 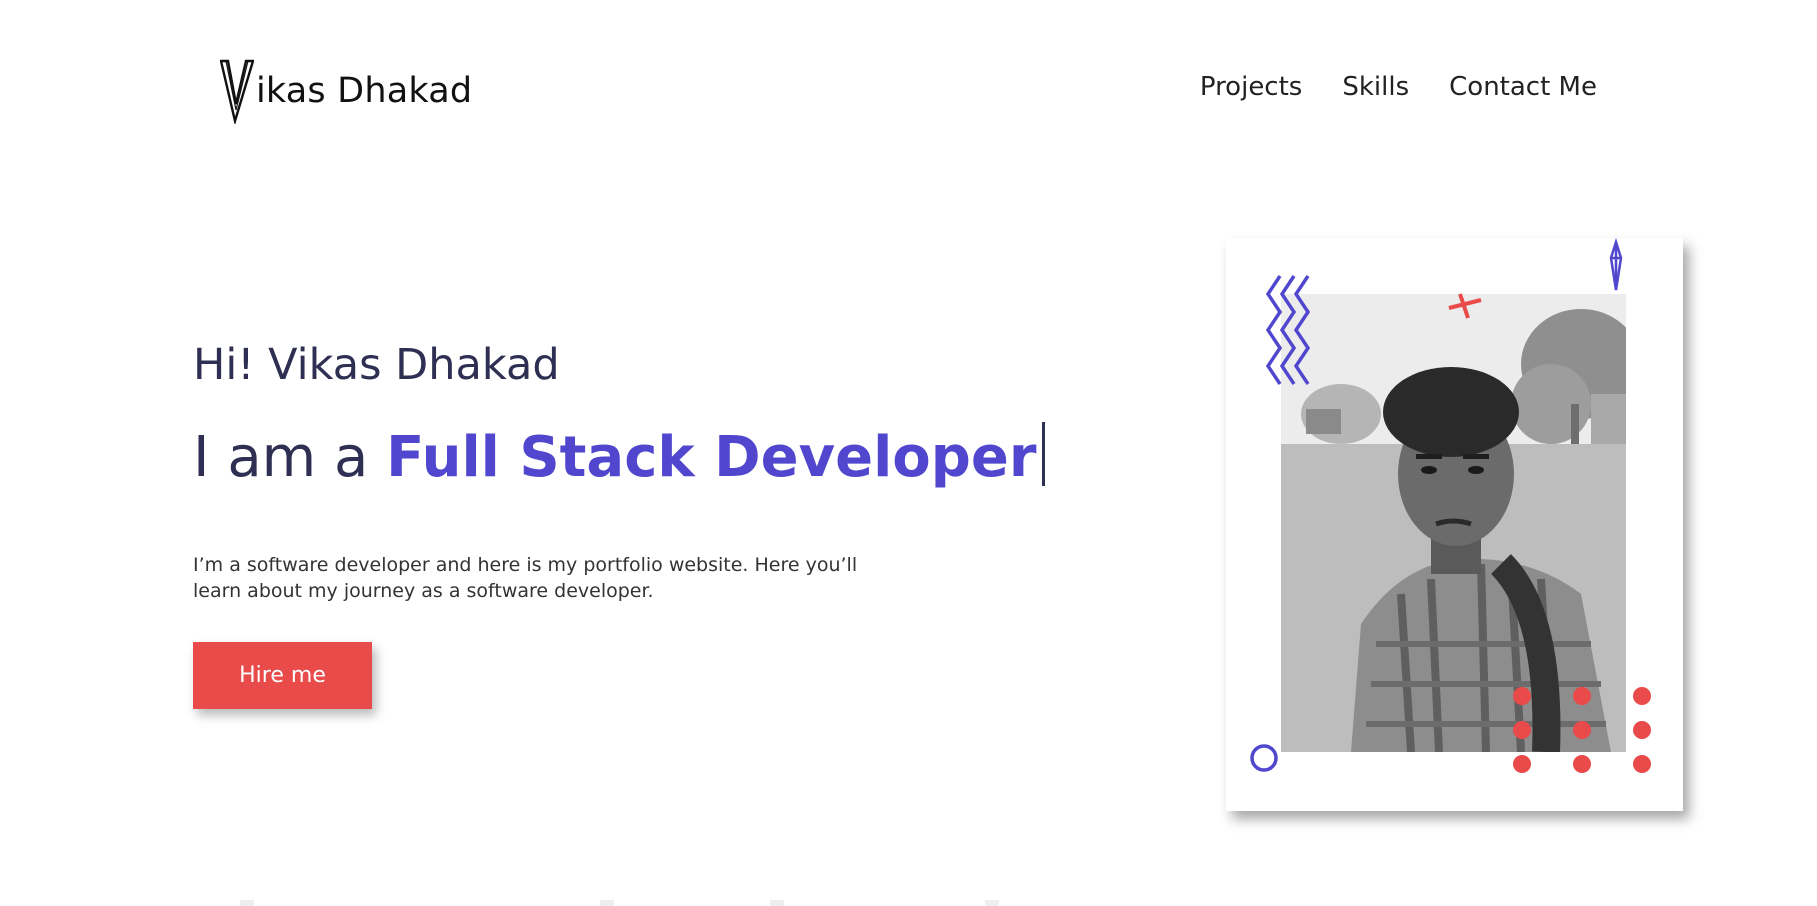 What do you see at coordinates (1450, 505) in the screenshot?
I see `card-decorations` at bounding box center [1450, 505].